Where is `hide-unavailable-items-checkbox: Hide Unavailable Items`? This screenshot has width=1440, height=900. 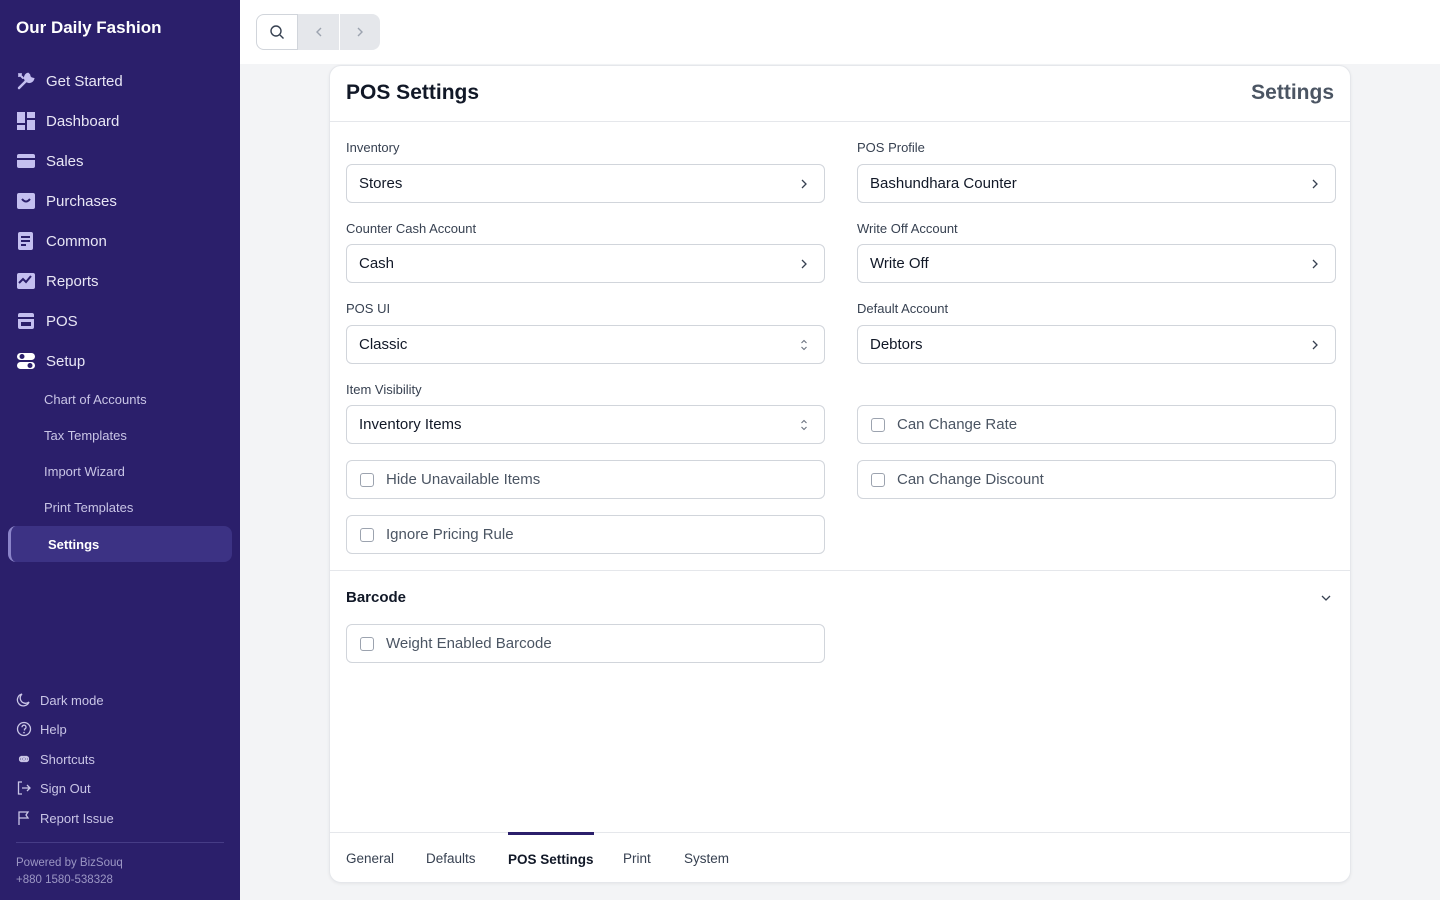
hide-unavailable-items-checkbox: Hide Unavailable Items is located at coordinates (585, 479).